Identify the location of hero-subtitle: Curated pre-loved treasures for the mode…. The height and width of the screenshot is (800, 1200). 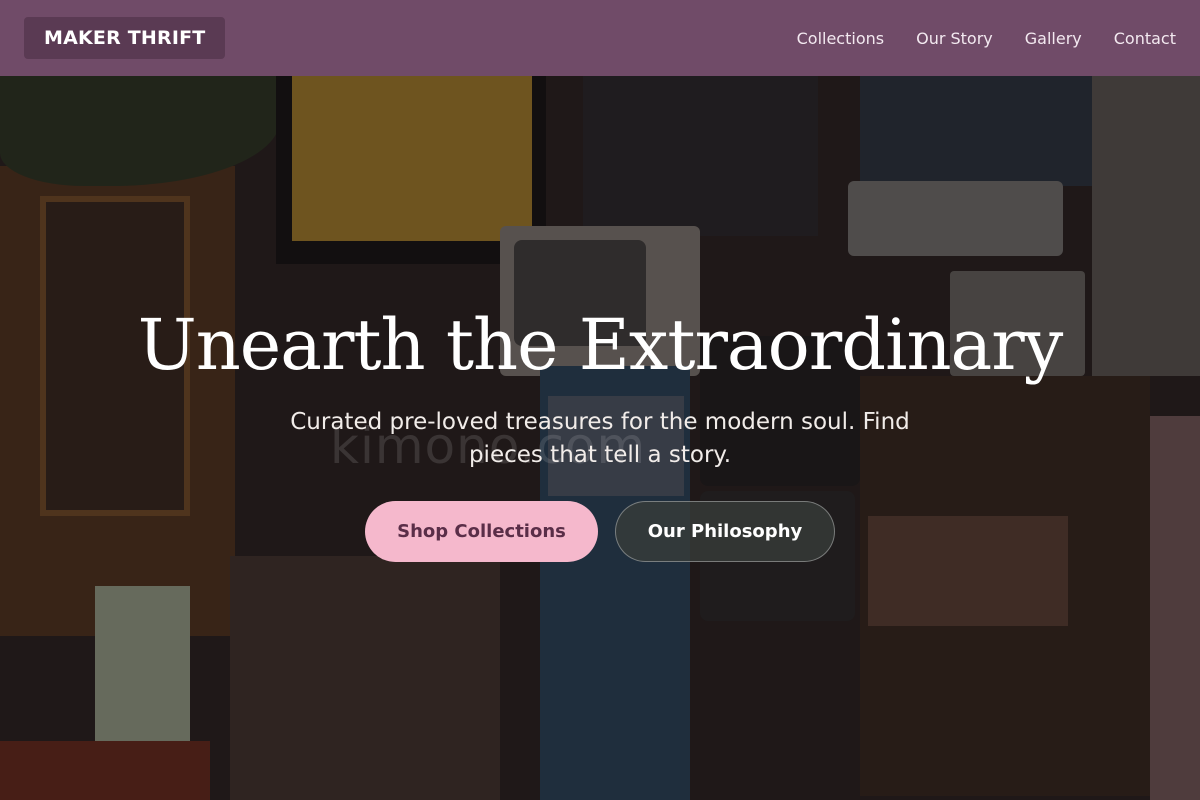
(600, 438).